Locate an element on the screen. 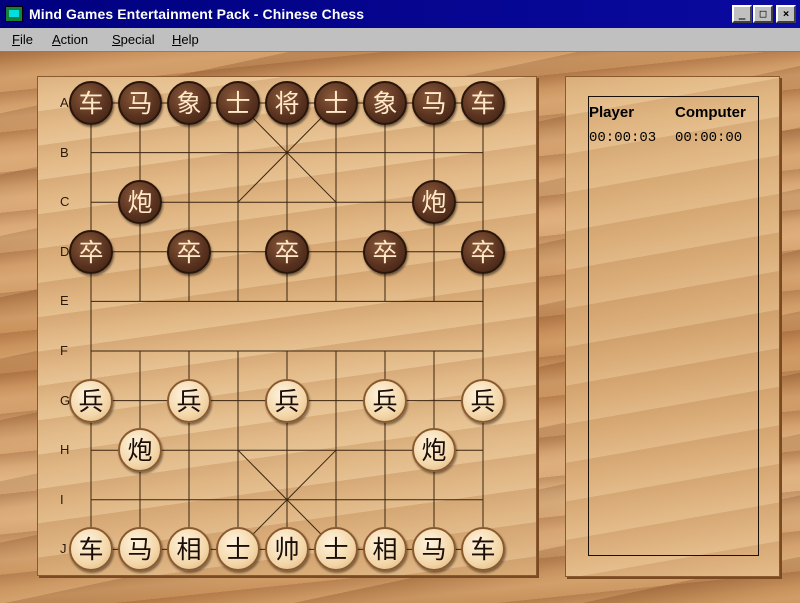  computer-label: Computer is located at coordinates (710, 112).